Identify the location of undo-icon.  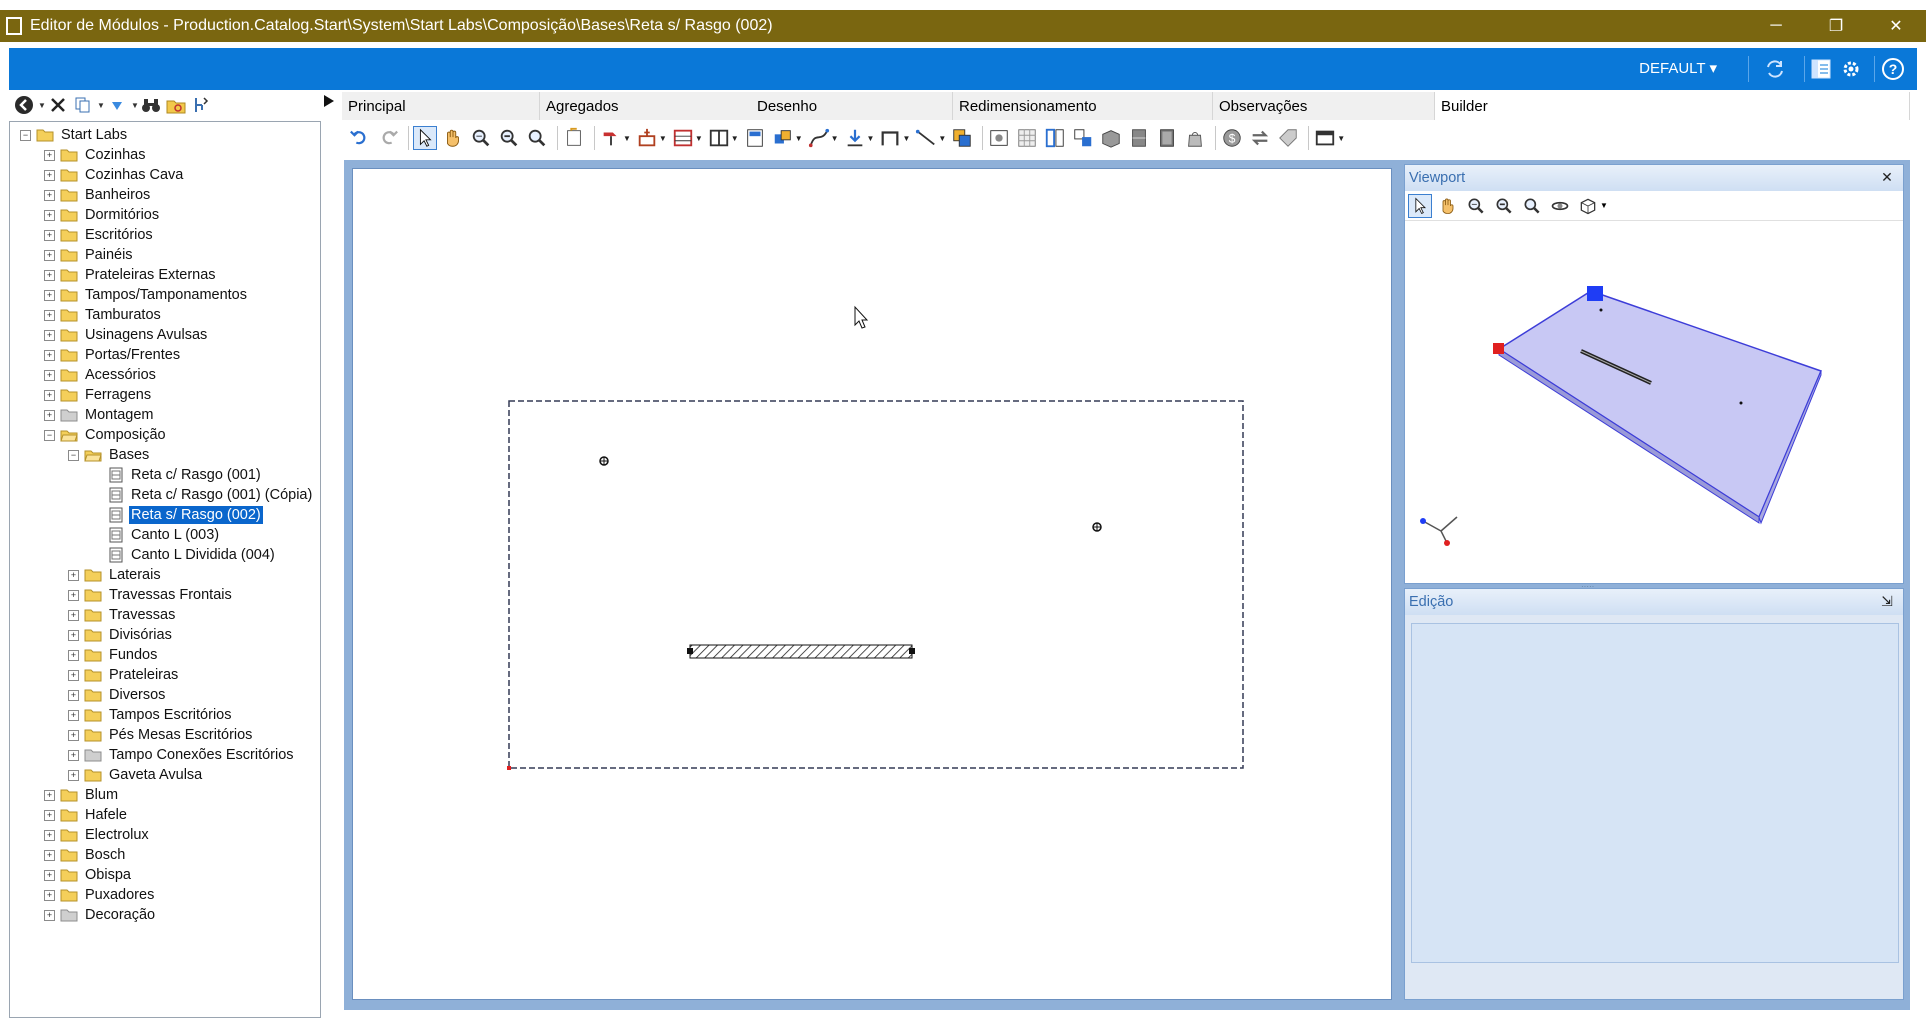
(360, 138).